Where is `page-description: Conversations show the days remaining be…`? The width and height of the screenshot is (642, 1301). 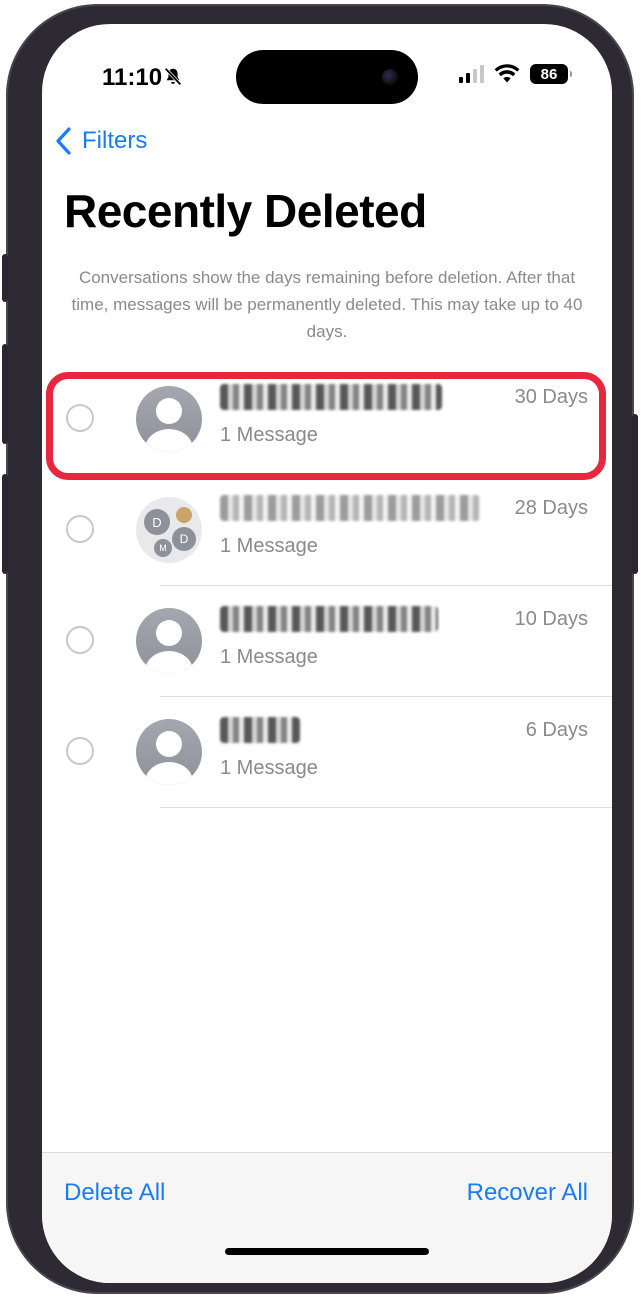
page-description: Conversations show the days remaining be… is located at coordinates (327, 304).